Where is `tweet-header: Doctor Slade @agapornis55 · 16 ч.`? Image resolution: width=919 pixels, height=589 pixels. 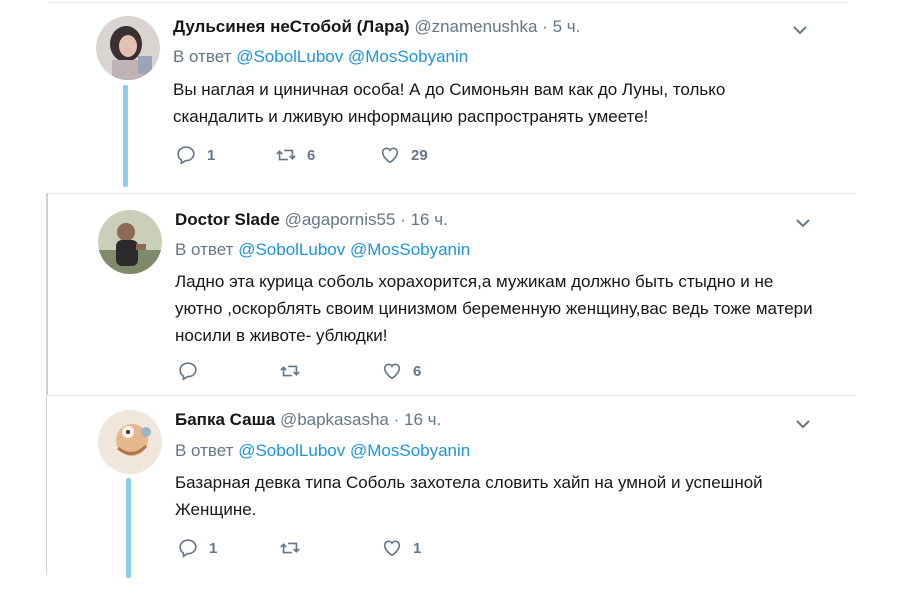 tweet-header: Doctor Slade @agapornis55 · 16 ч. is located at coordinates (311, 220).